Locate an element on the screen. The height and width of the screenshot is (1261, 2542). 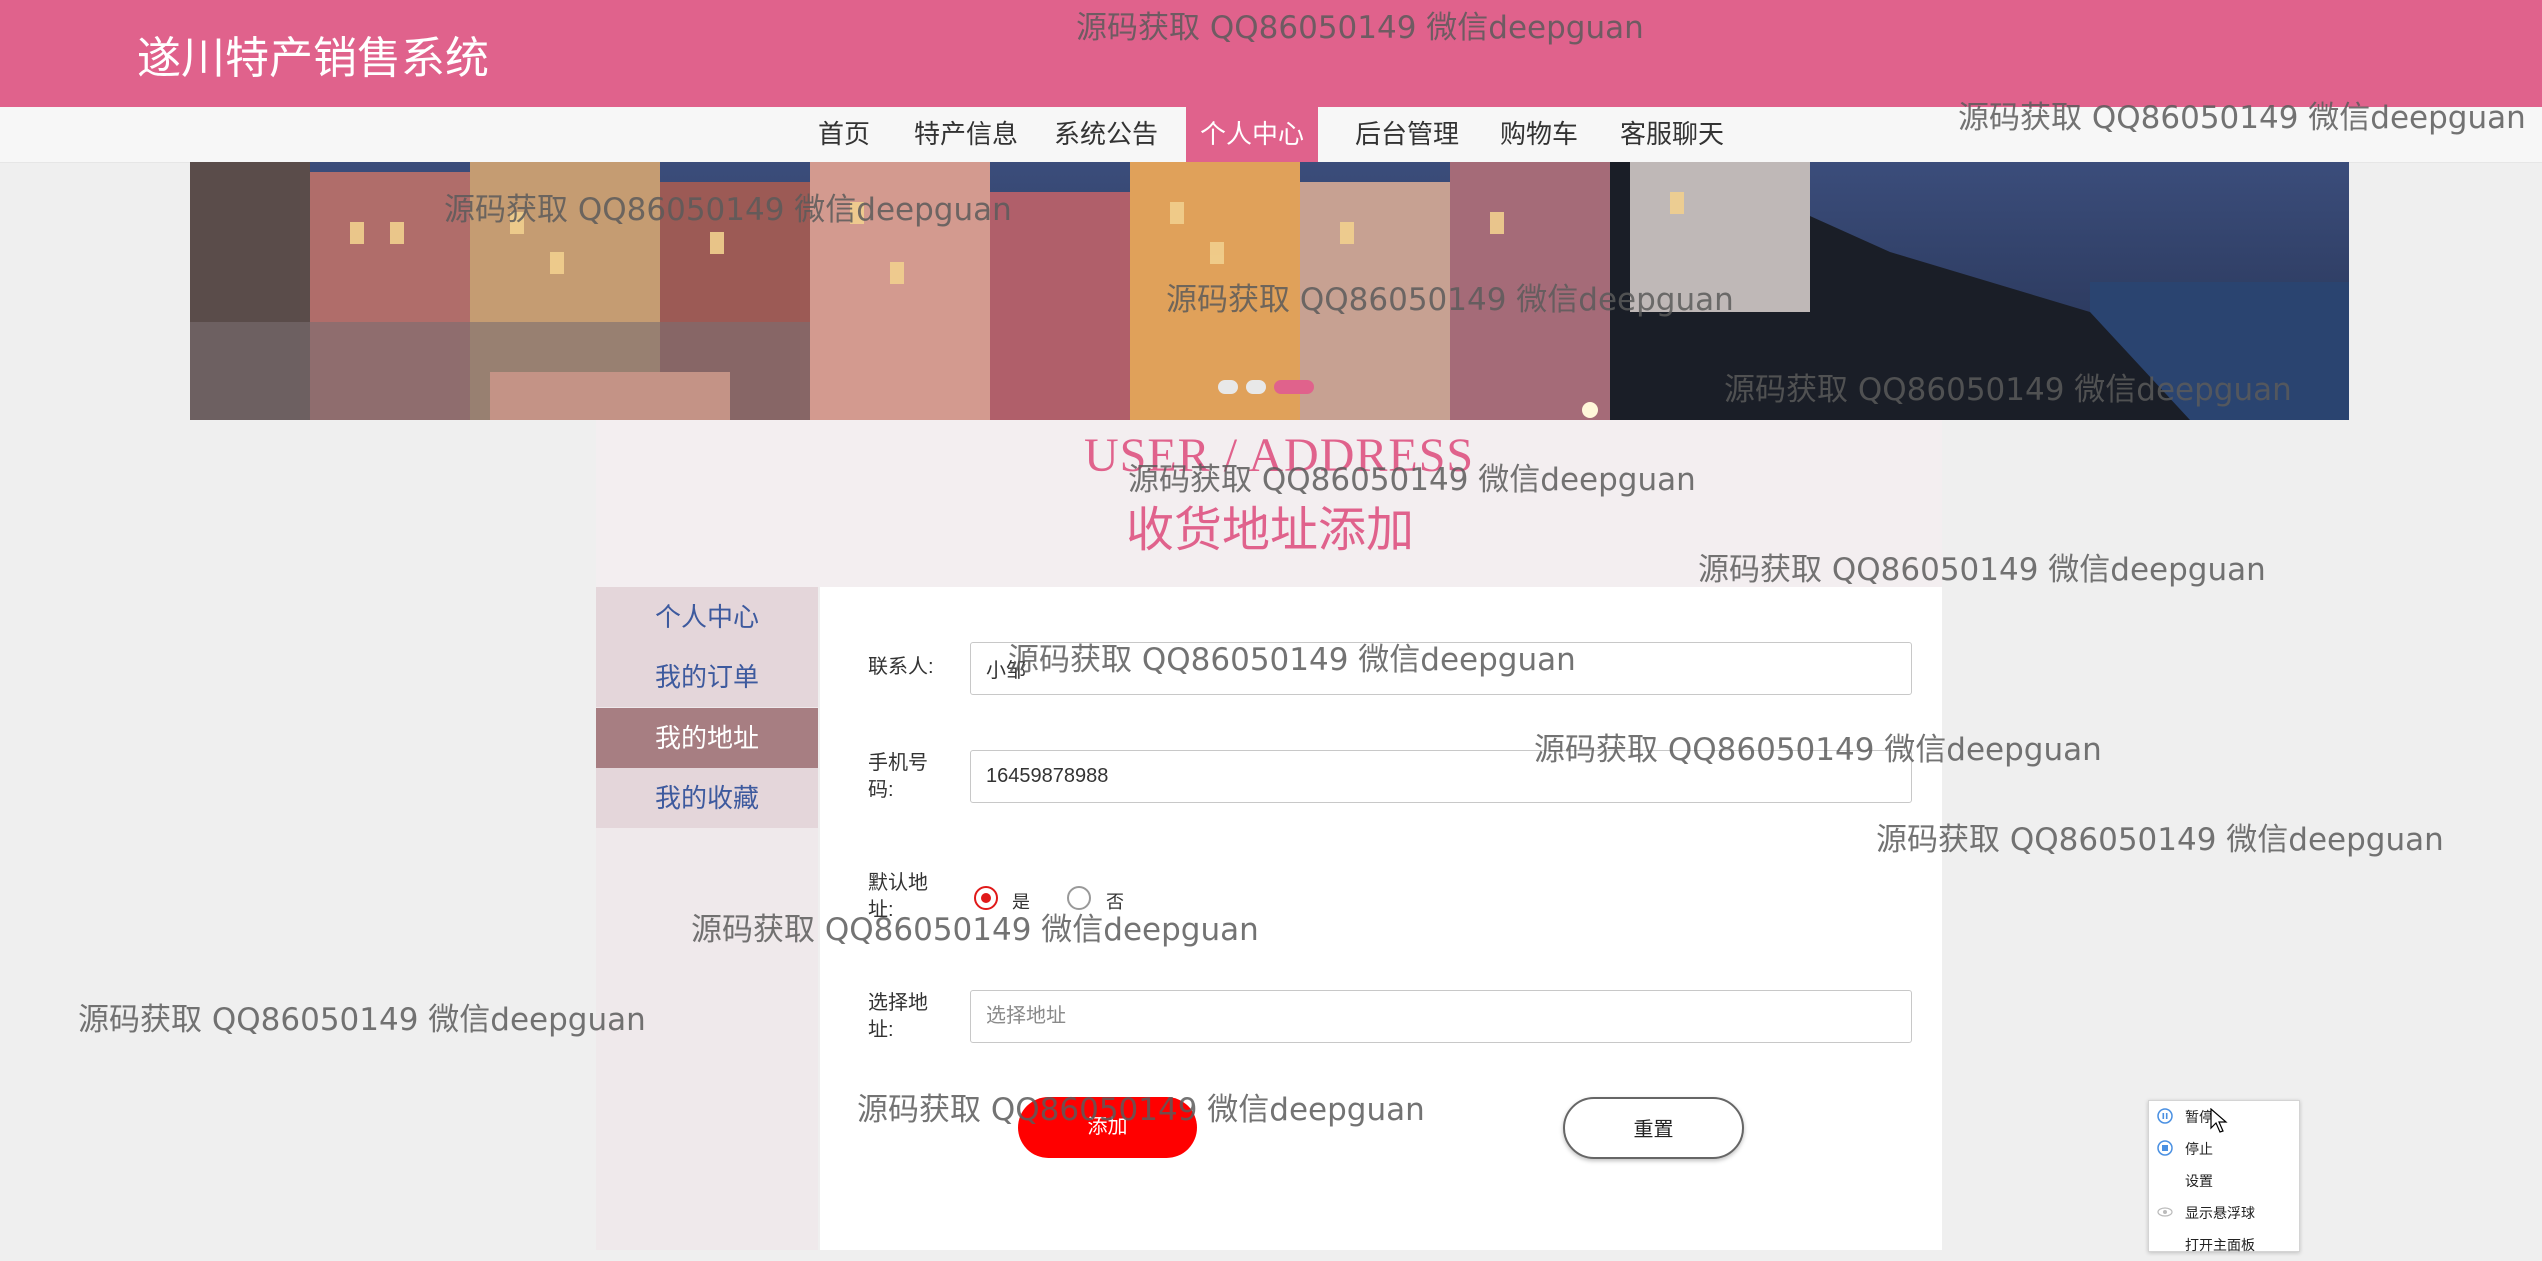
context-menu-label: 停止 is located at coordinates (2199, 1149).